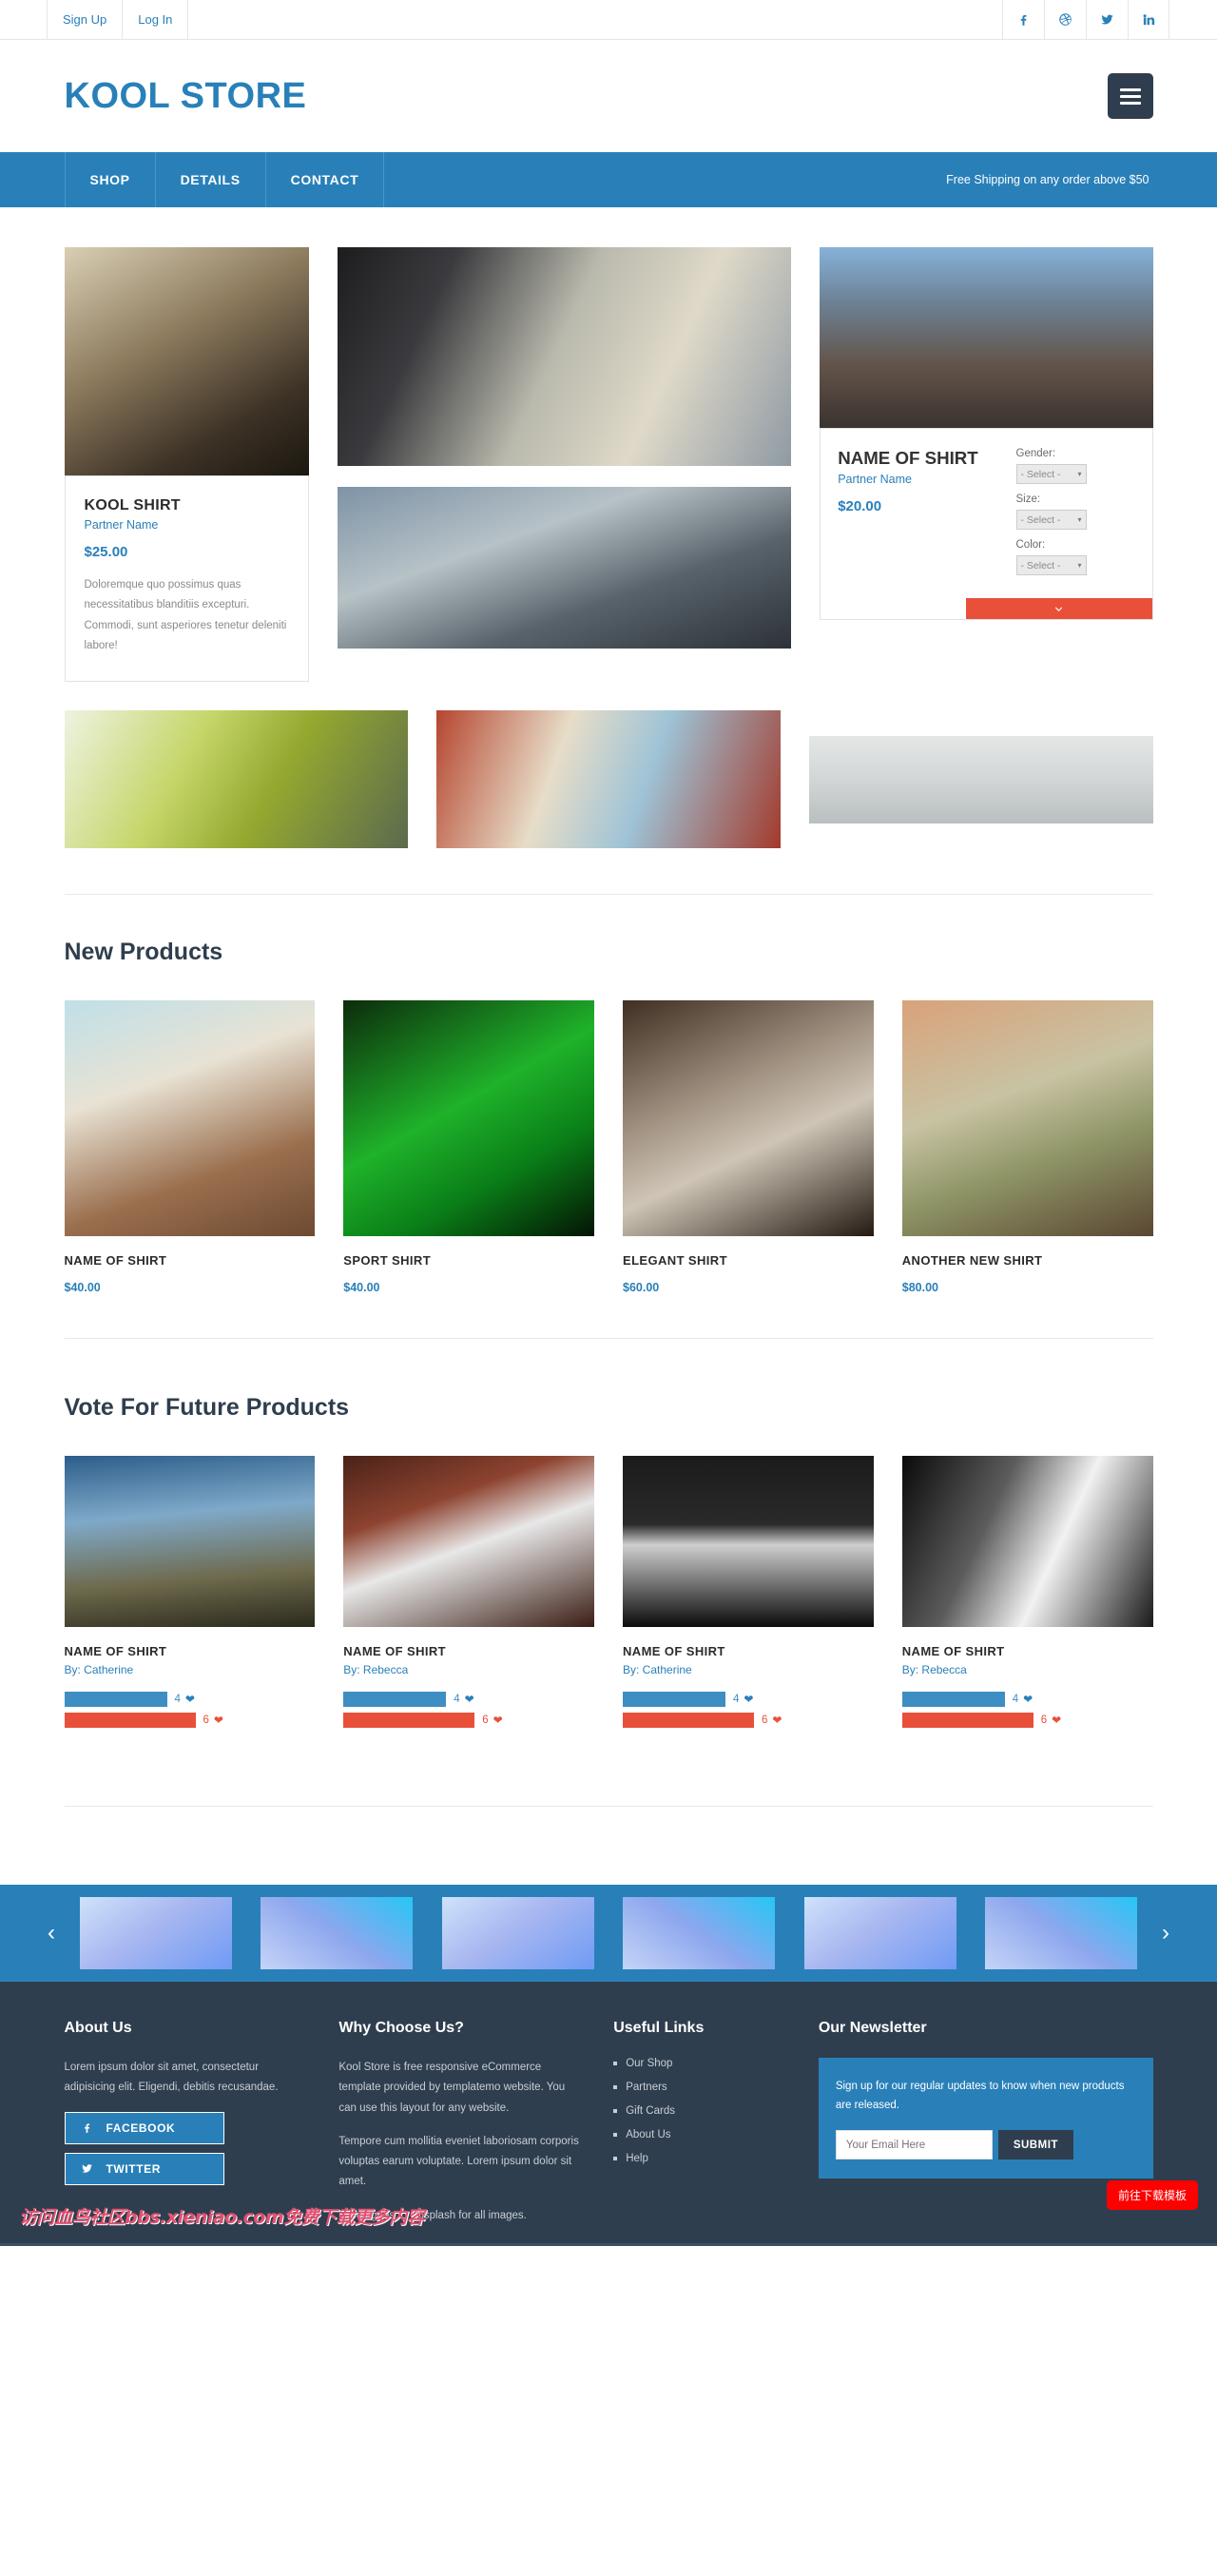 Image resolution: width=1217 pixels, height=2576 pixels. I want to click on product-price: $40.00, so click(362, 1288).